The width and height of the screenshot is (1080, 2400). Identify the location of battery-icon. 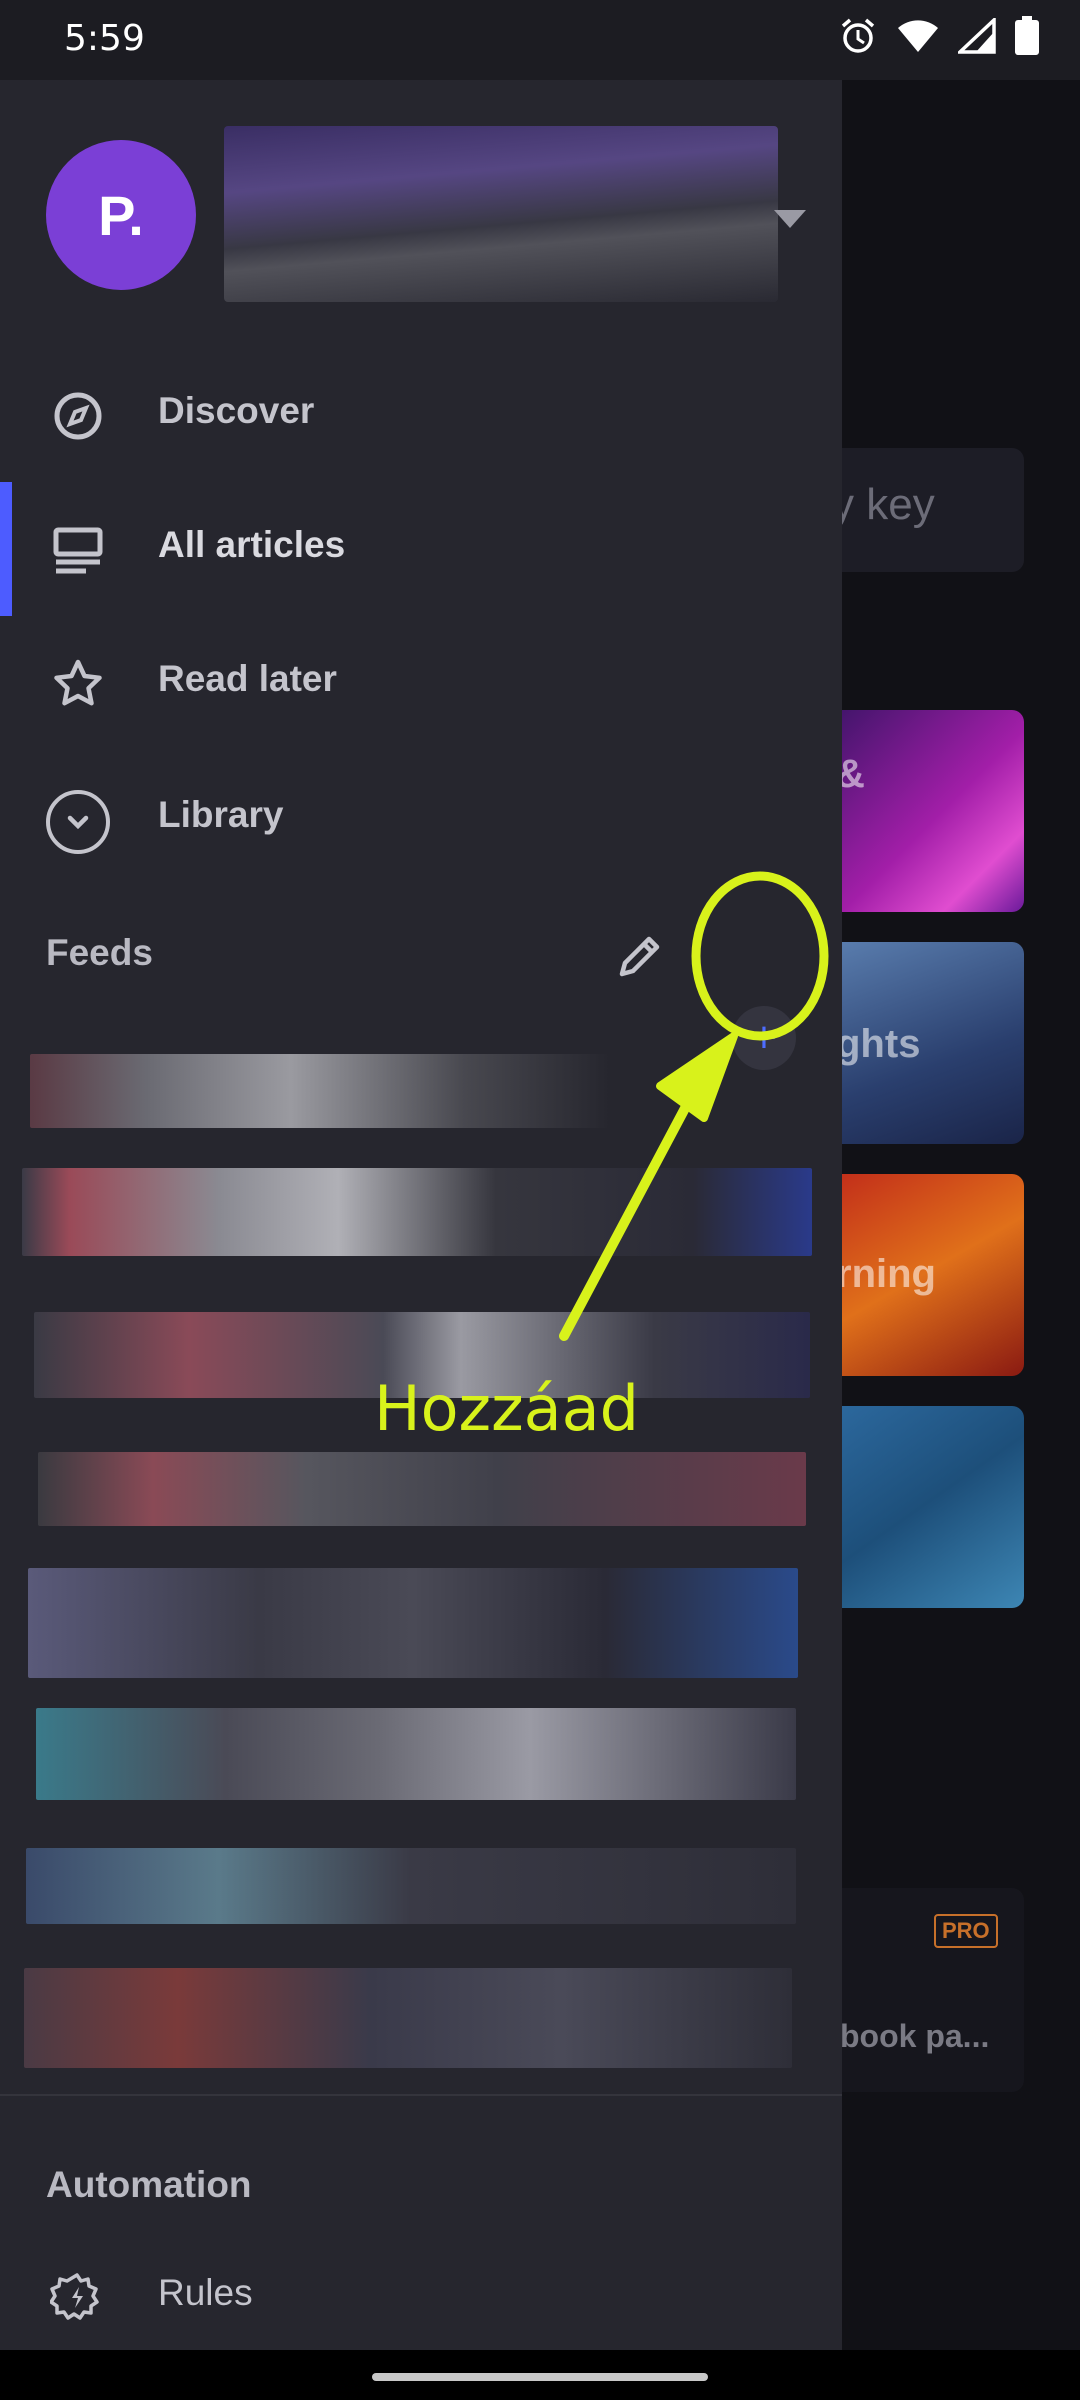
(1027, 38).